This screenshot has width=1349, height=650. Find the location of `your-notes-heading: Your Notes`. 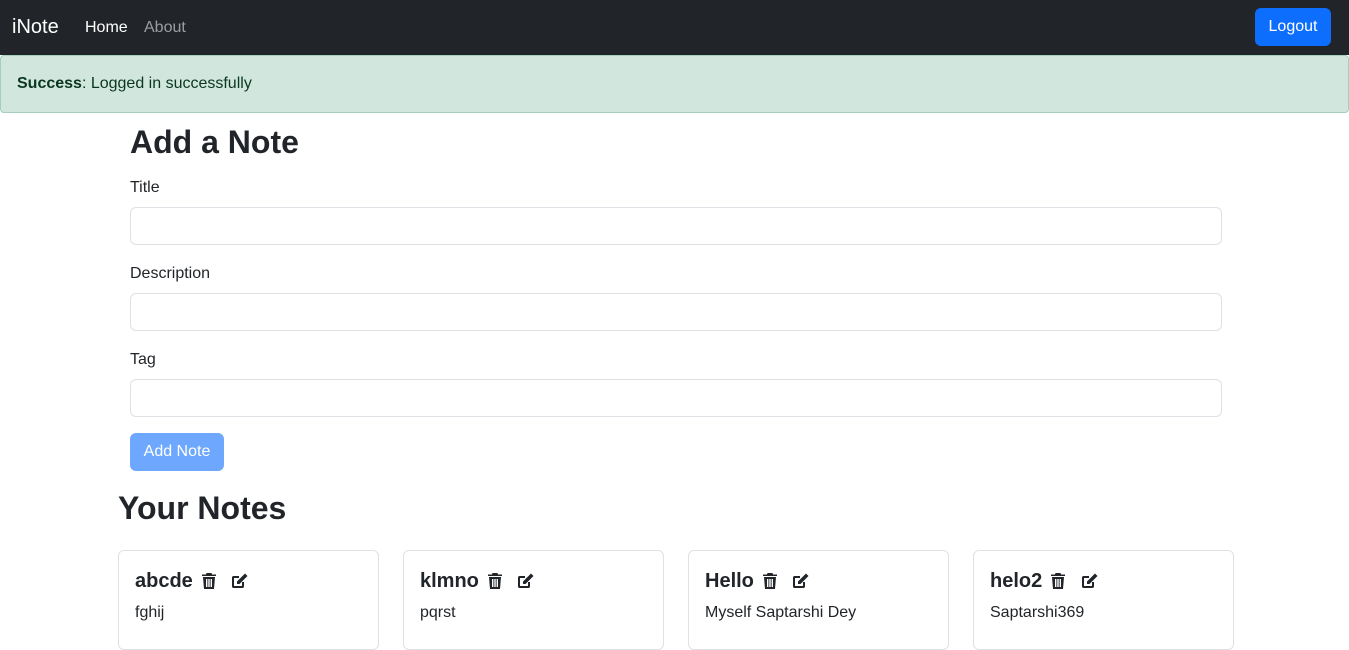

your-notes-heading: Your Notes is located at coordinates (202, 508).